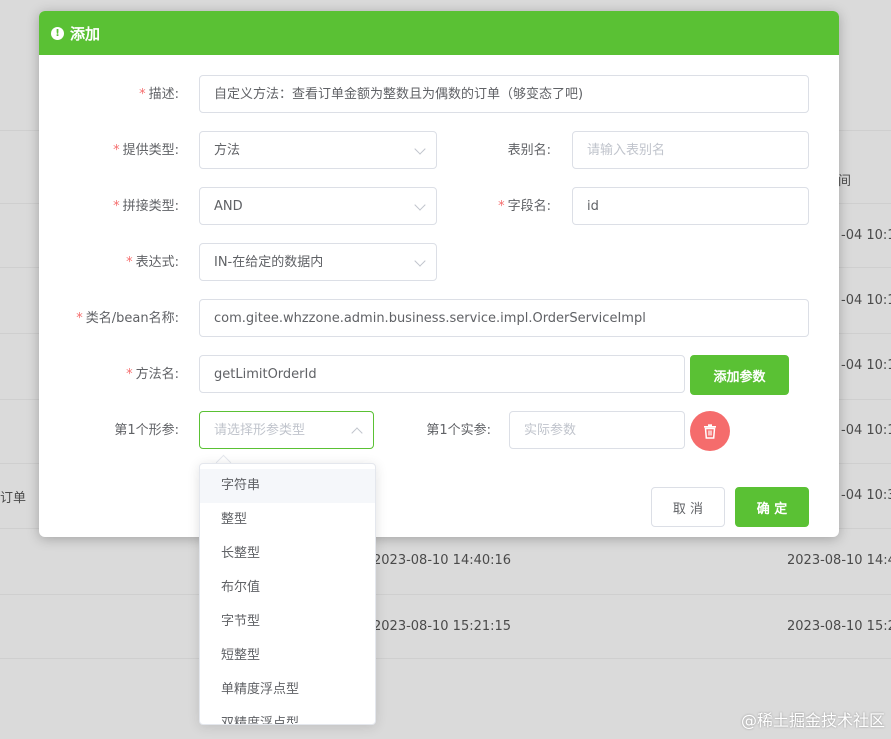  Describe the element at coordinates (357, 433) in the screenshot. I see `chevron-up-icon` at that location.